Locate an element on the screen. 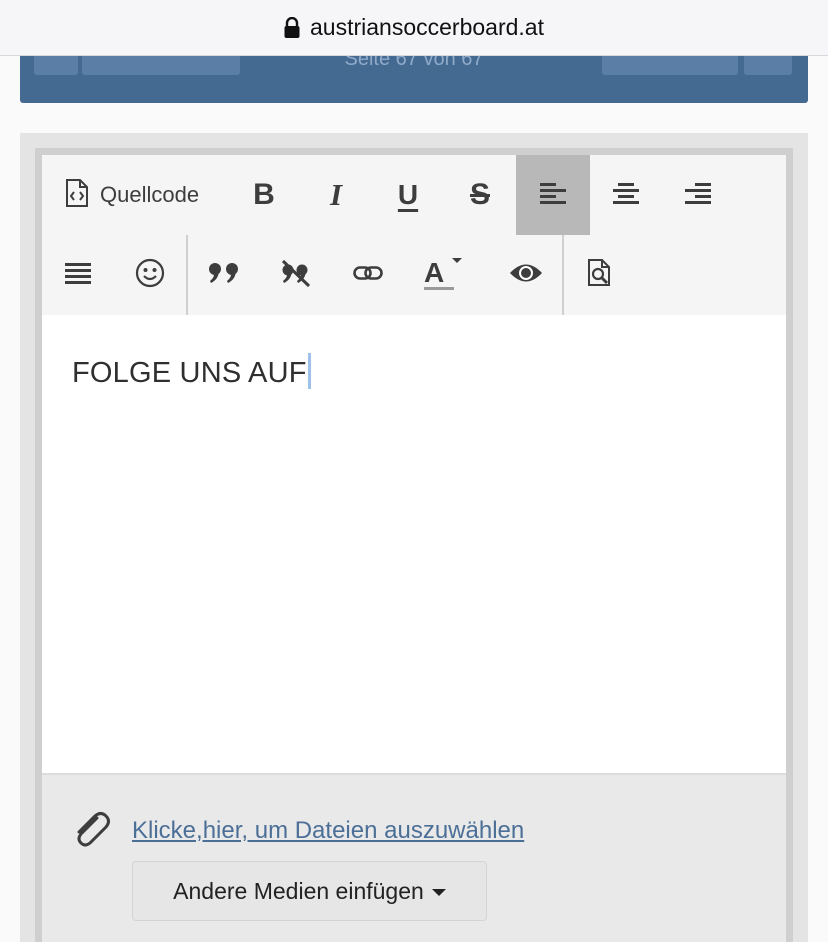 This screenshot has height=942, width=828. justify-icon is located at coordinates (78, 275).